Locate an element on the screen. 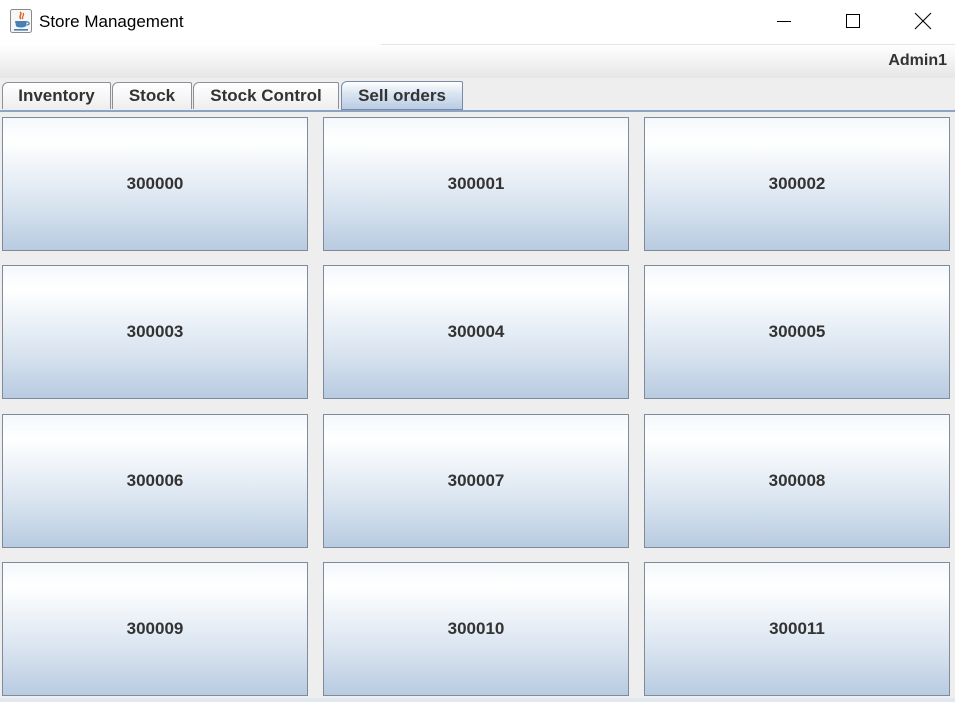 This screenshot has width=955, height=702. maximize-icon is located at coordinates (853, 21).